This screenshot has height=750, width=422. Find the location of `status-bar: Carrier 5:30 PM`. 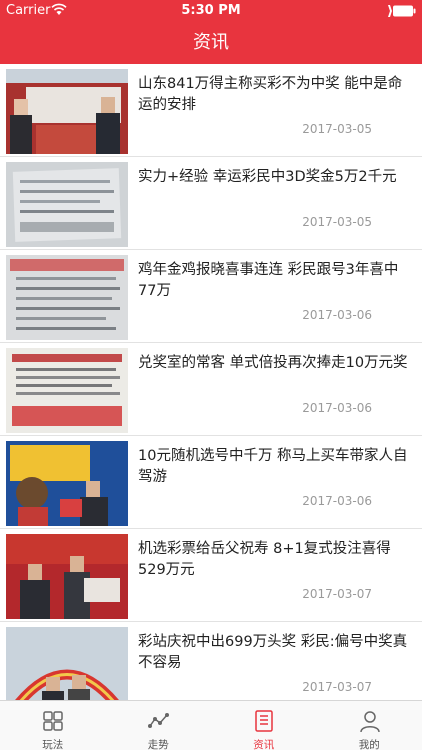

status-bar: Carrier 5:30 PM is located at coordinates (211, 11).